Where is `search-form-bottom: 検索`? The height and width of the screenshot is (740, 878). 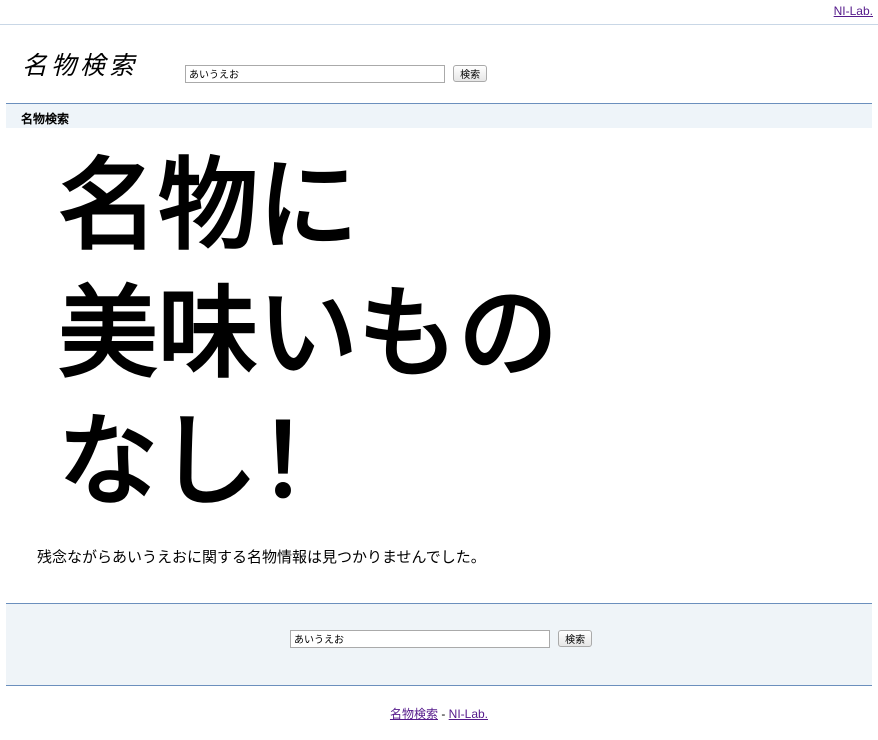 search-form-bottom: 検索 is located at coordinates (441, 638).